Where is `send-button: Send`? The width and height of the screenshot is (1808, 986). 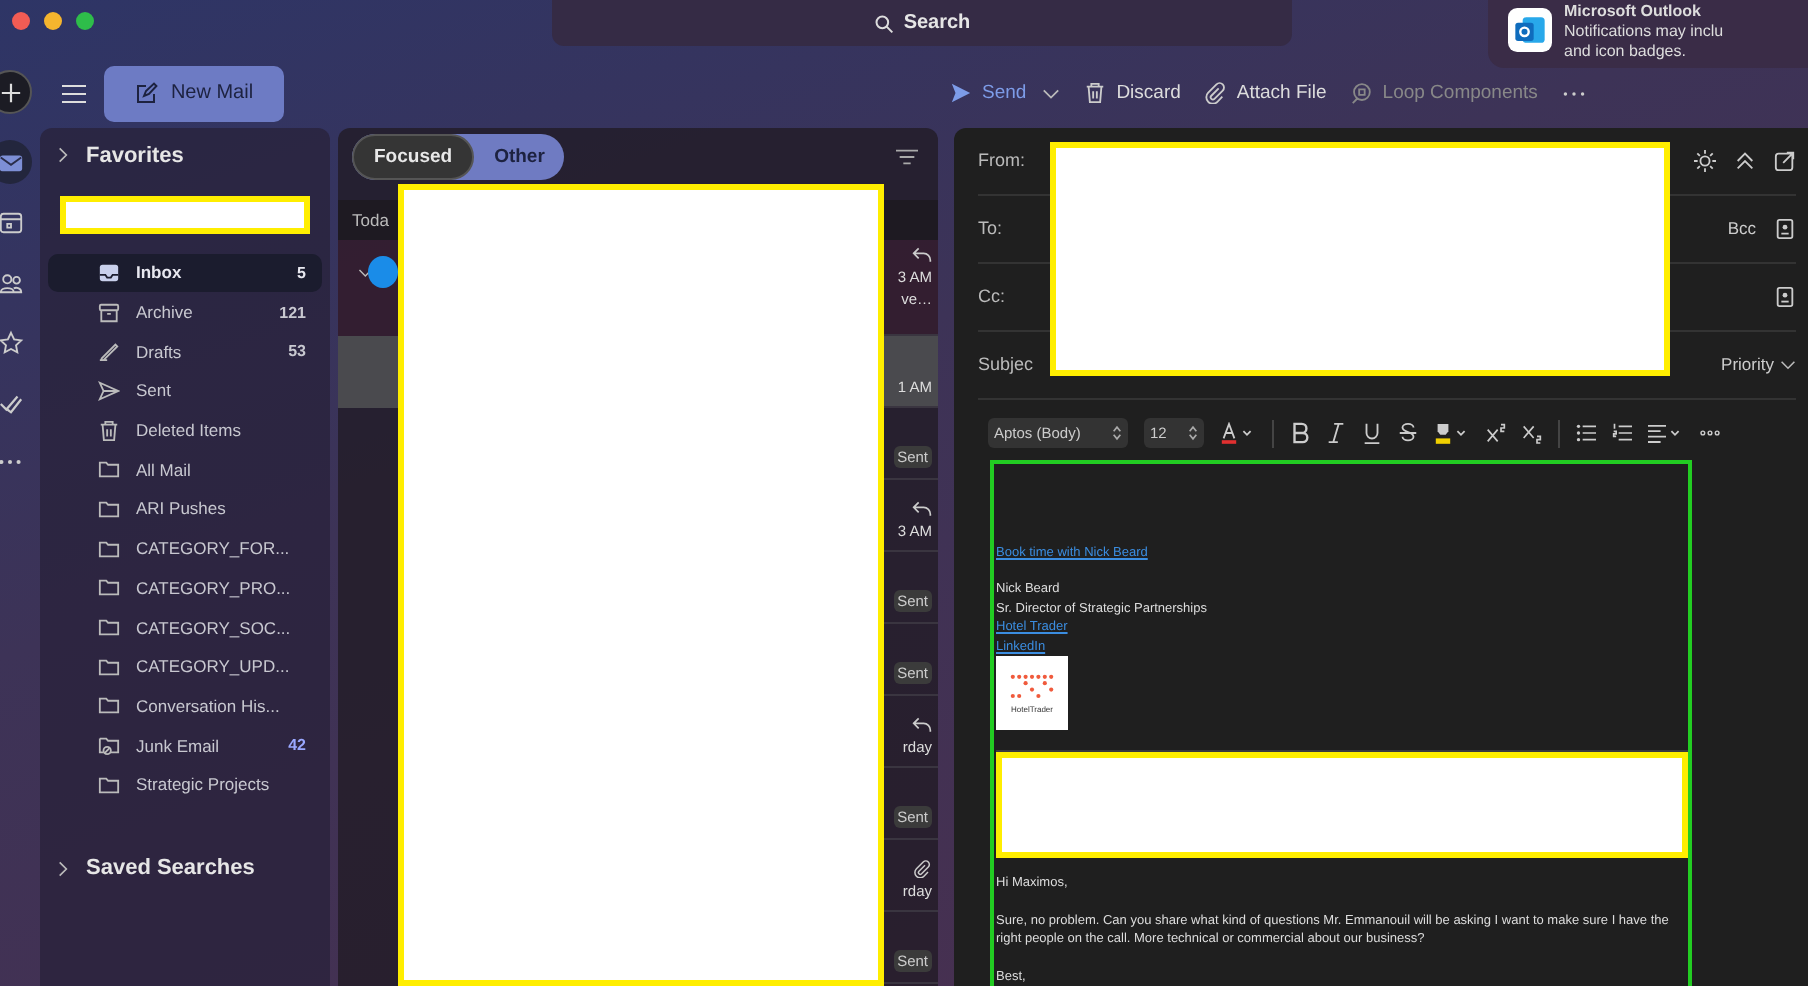 send-button: Send is located at coordinates (1005, 93).